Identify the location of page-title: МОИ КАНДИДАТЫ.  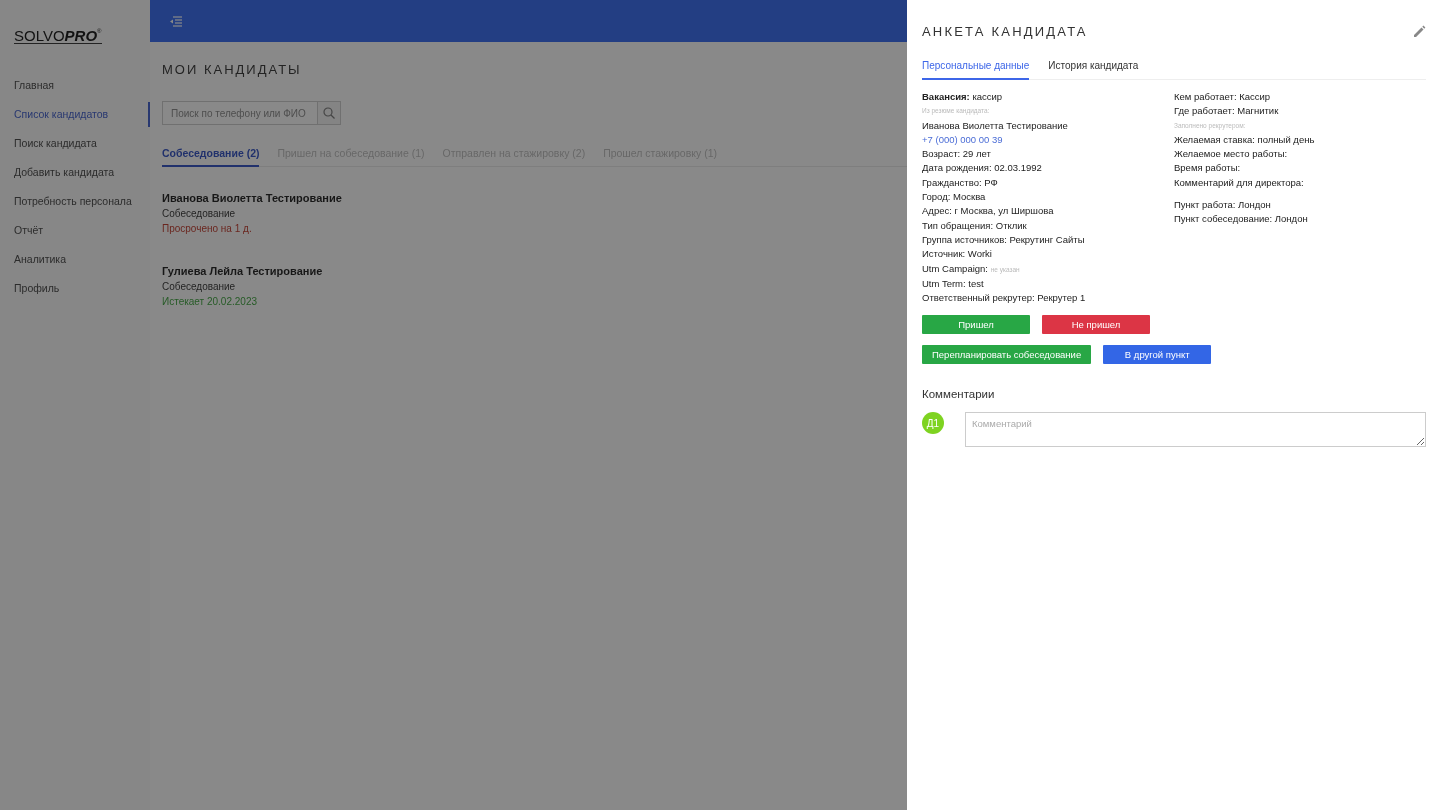
(232, 70).